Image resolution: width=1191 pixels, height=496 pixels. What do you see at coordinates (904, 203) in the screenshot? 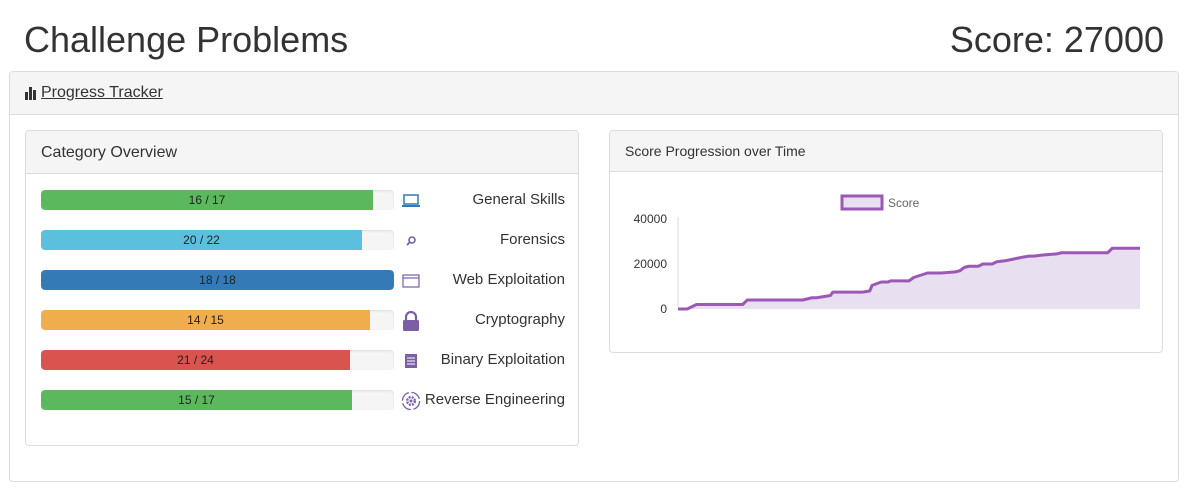
I see `legend-label: Score` at bounding box center [904, 203].